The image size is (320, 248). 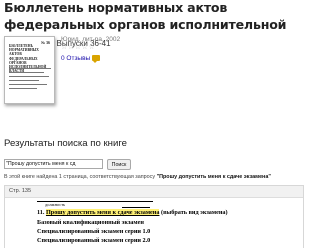 I want to click on rating-stars-icon: ☆☆☆☆☆, so click(x=78, y=47).